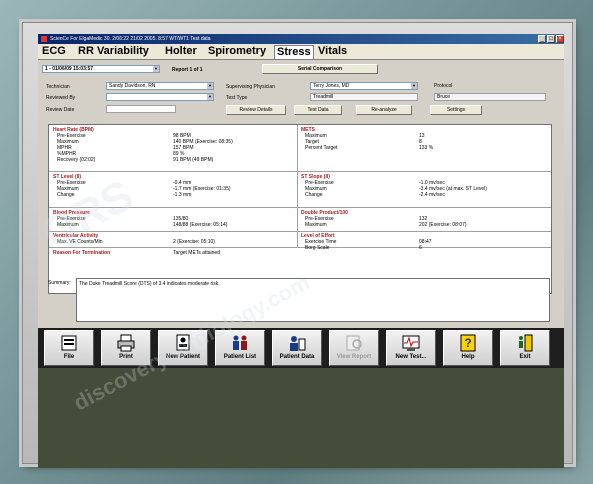 The image size is (593, 484). What do you see at coordinates (354, 343) in the screenshot?
I see `view-report-icon` at bounding box center [354, 343].